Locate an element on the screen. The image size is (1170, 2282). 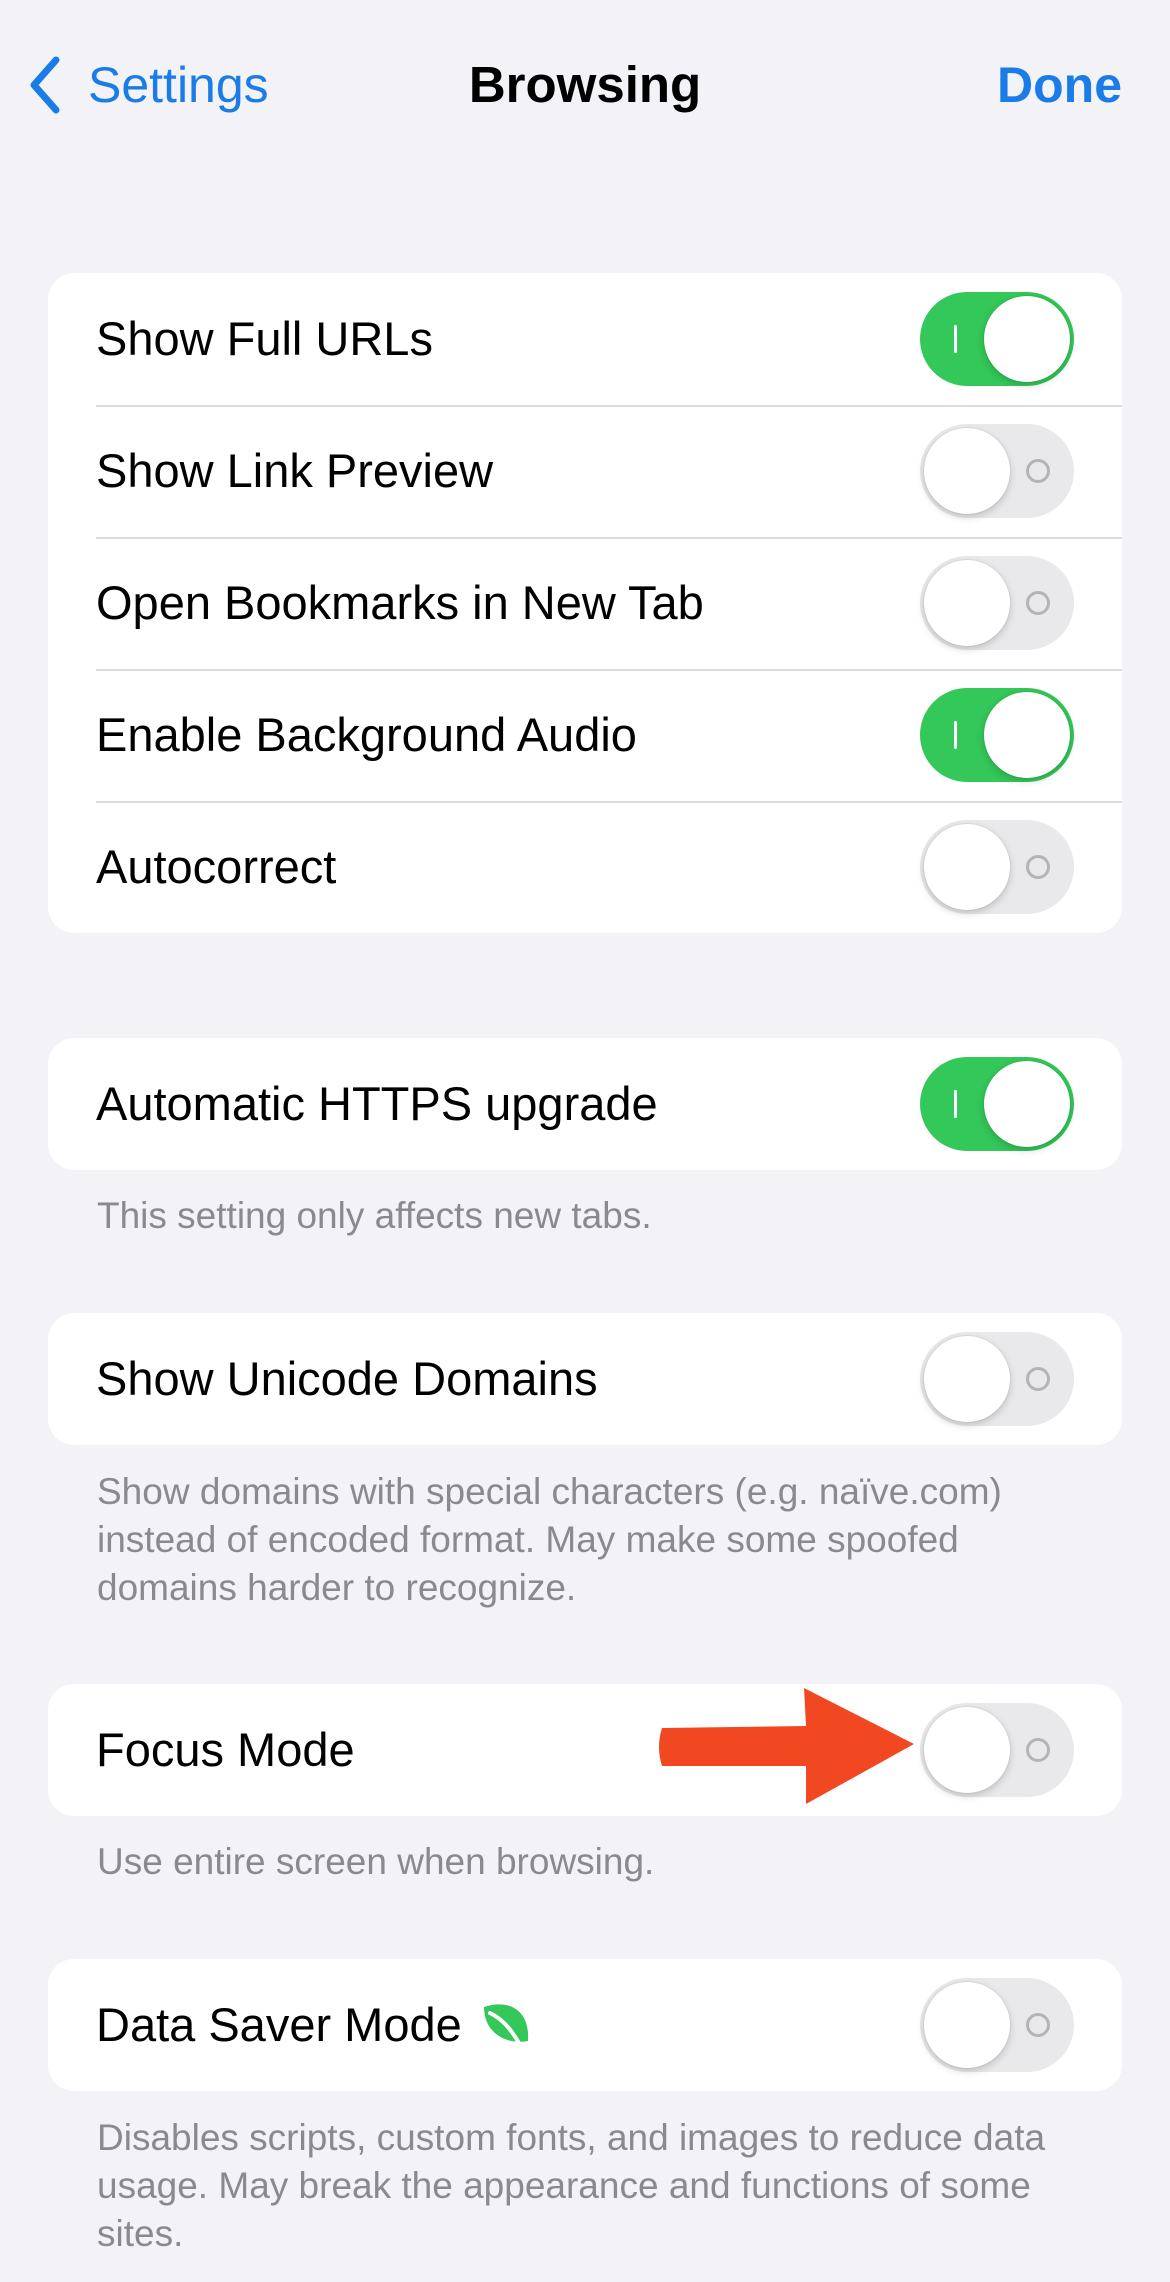
focus-footer: Use entire screen when browsing. is located at coordinates (376, 1861).